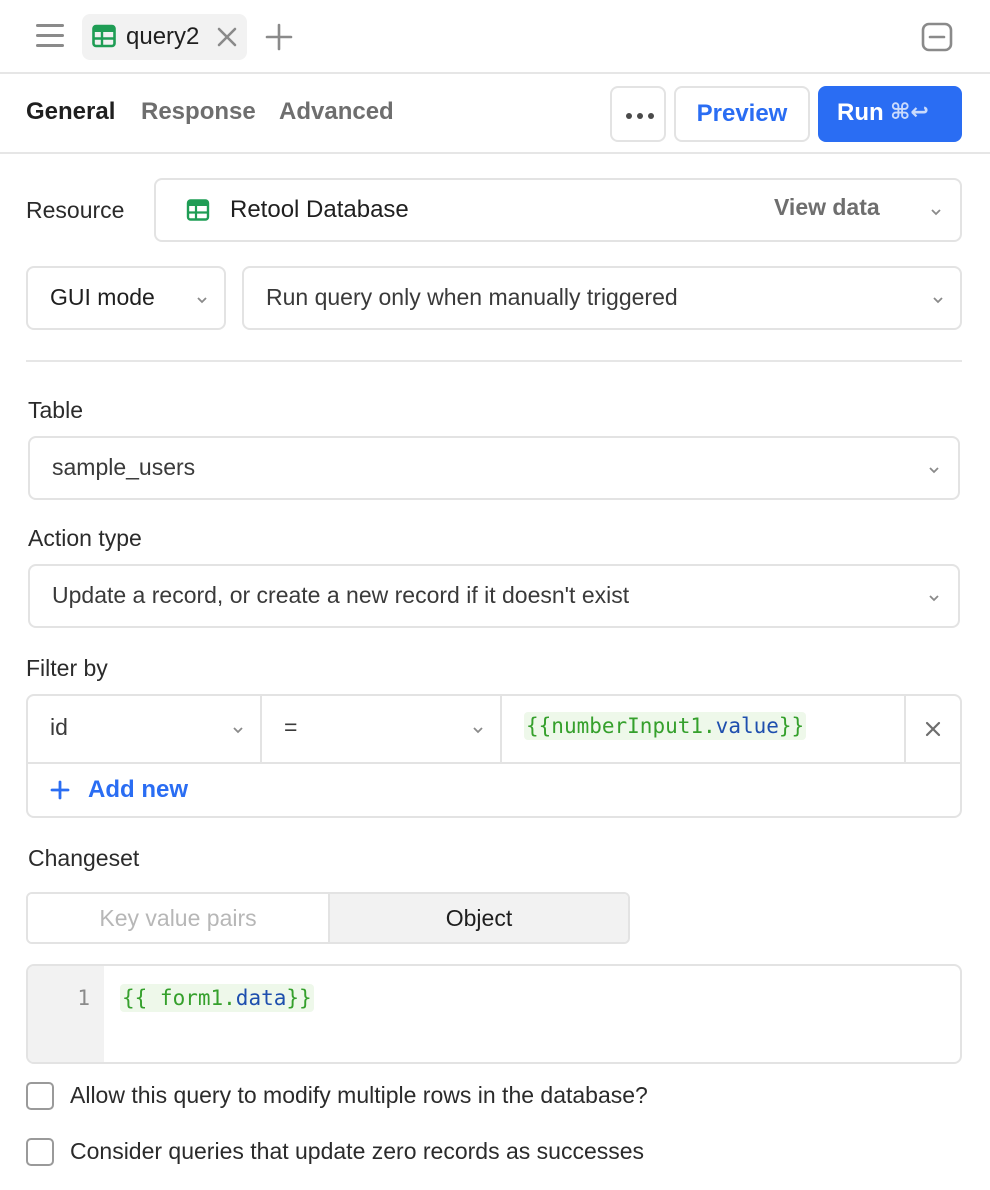  What do you see at coordinates (291, 727) in the screenshot?
I see `filter-operator-value: =` at bounding box center [291, 727].